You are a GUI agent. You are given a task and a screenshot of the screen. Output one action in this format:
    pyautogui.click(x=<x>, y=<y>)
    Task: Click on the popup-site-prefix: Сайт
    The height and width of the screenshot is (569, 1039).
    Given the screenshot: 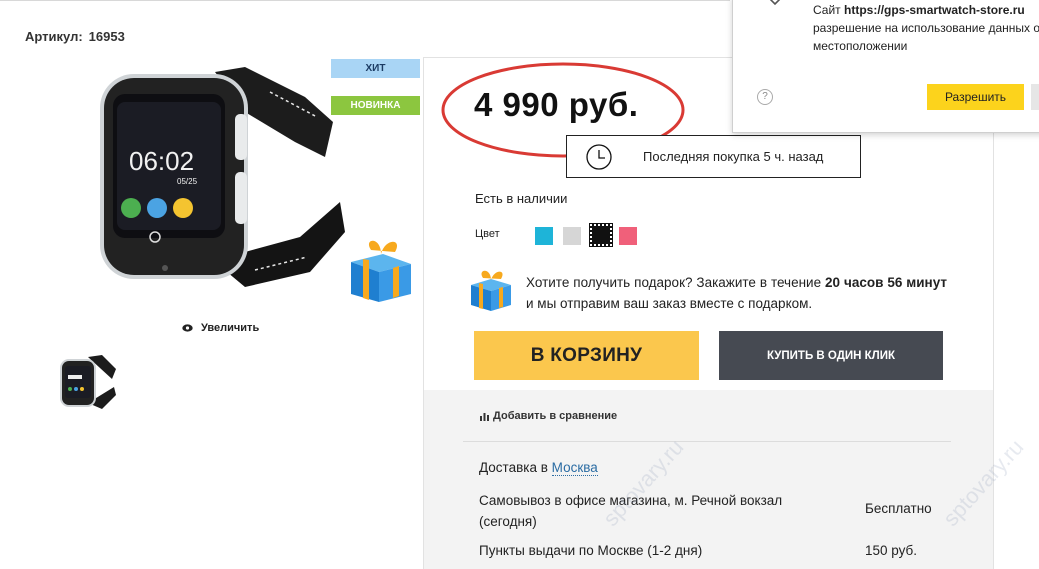 What is the action you would take?
    pyautogui.click(x=827, y=10)
    